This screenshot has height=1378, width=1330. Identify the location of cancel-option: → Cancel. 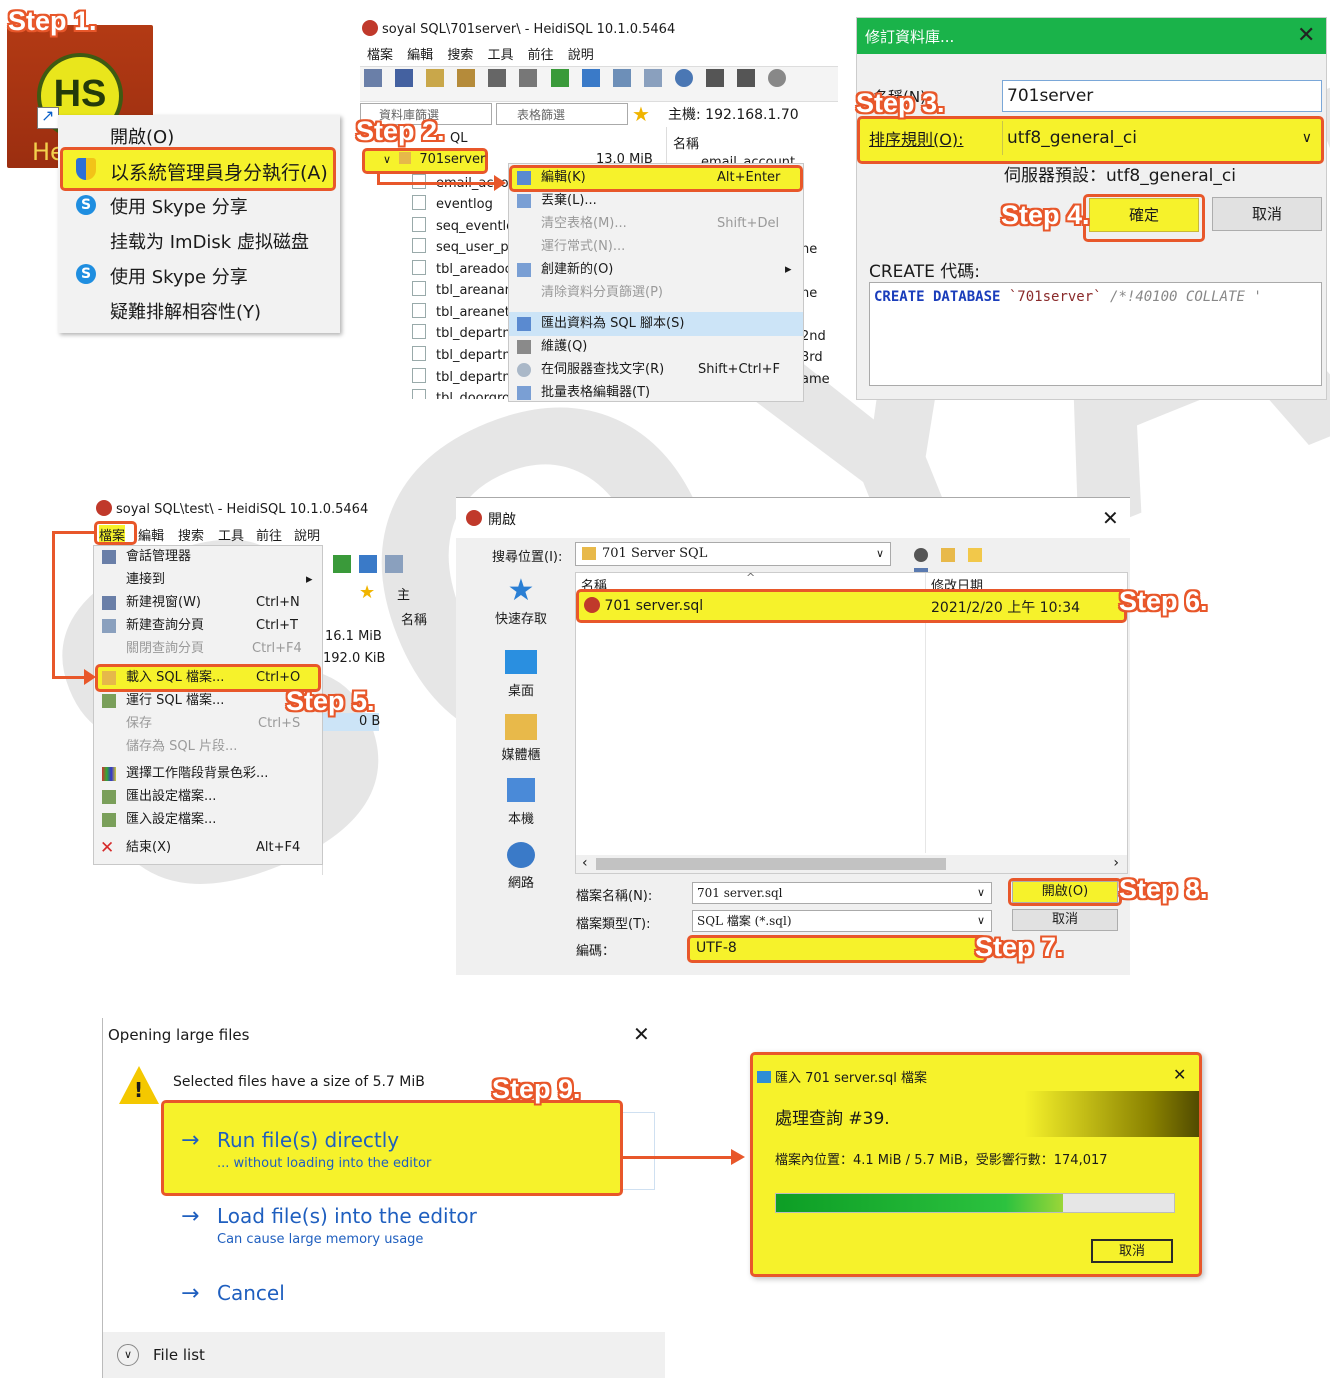
(281, 1296).